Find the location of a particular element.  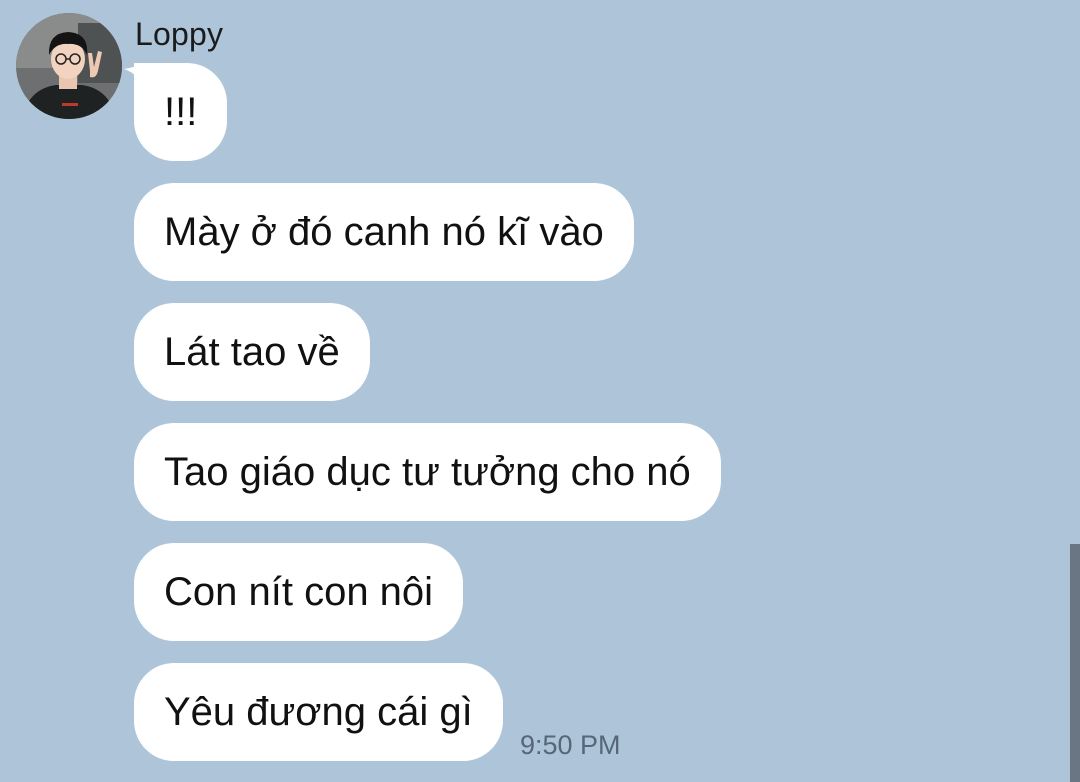

message-text: Lát tao về is located at coordinates (252, 351).